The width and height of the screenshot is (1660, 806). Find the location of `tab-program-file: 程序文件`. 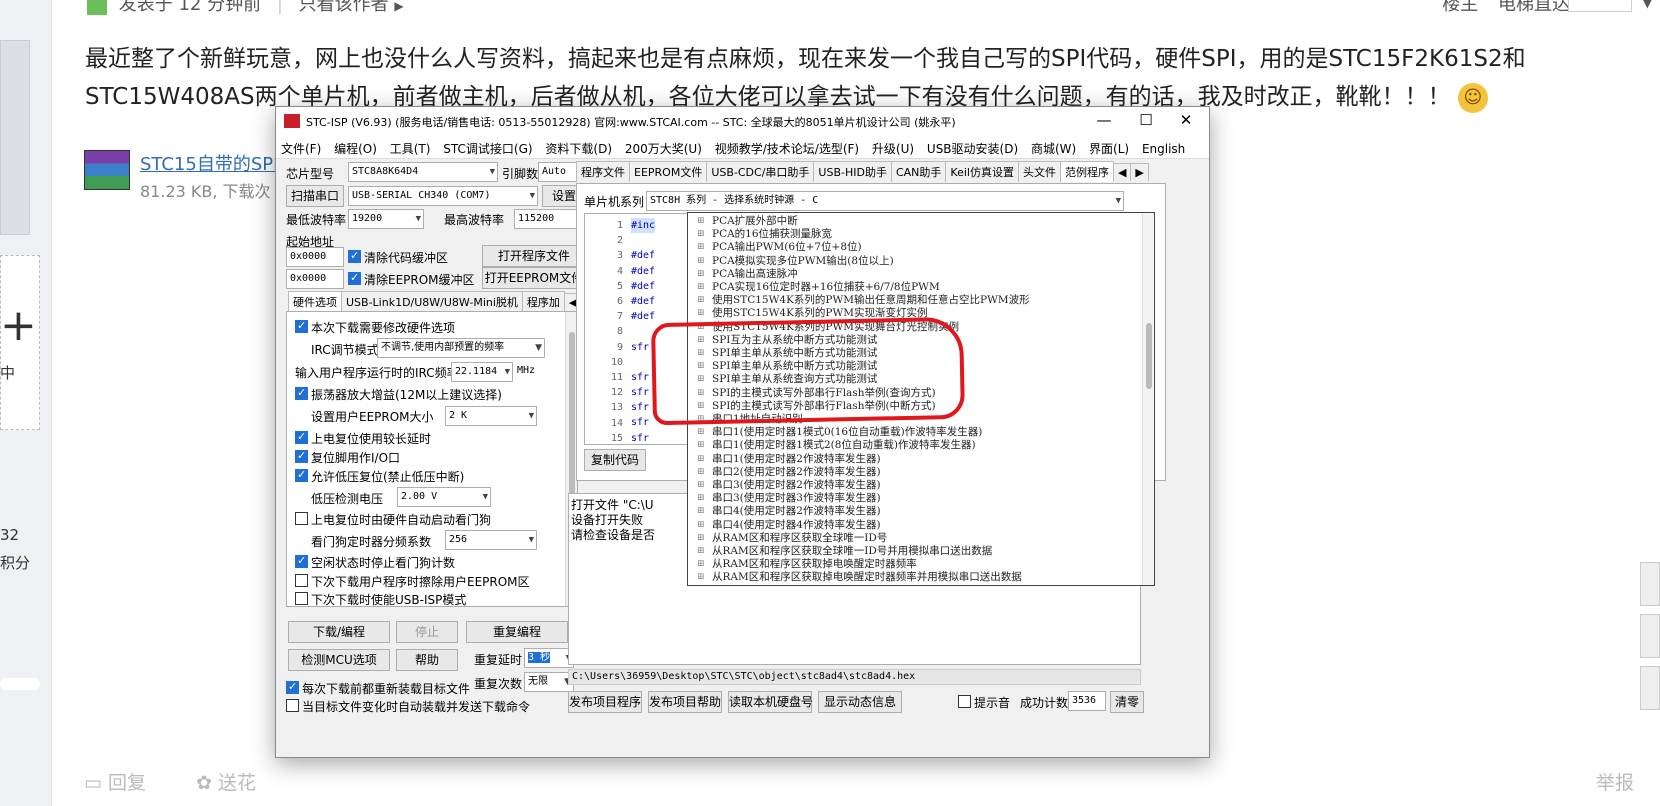

tab-program-file: 程序文件 is located at coordinates (603, 171).